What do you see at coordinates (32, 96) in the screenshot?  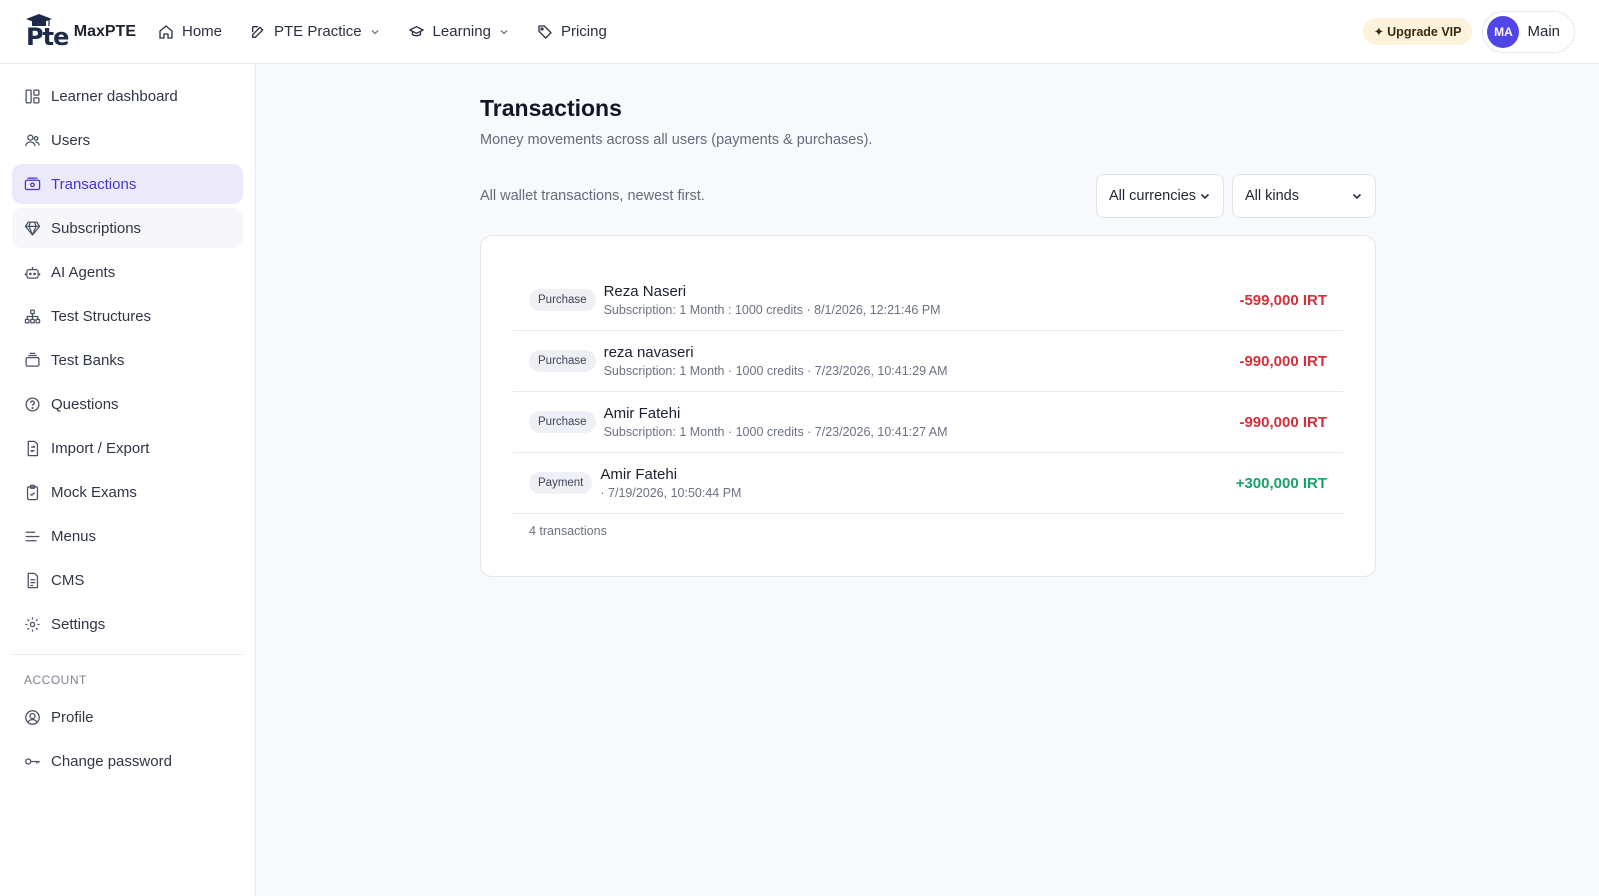 I see `dashboard-icon` at bounding box center [32, 96].